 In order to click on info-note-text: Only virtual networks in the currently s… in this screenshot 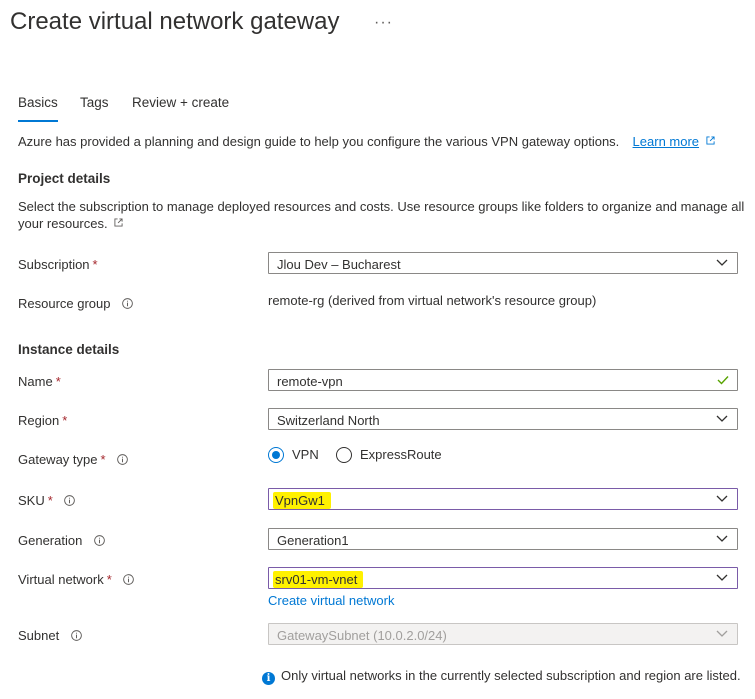, I will do `click(511, 675)`.